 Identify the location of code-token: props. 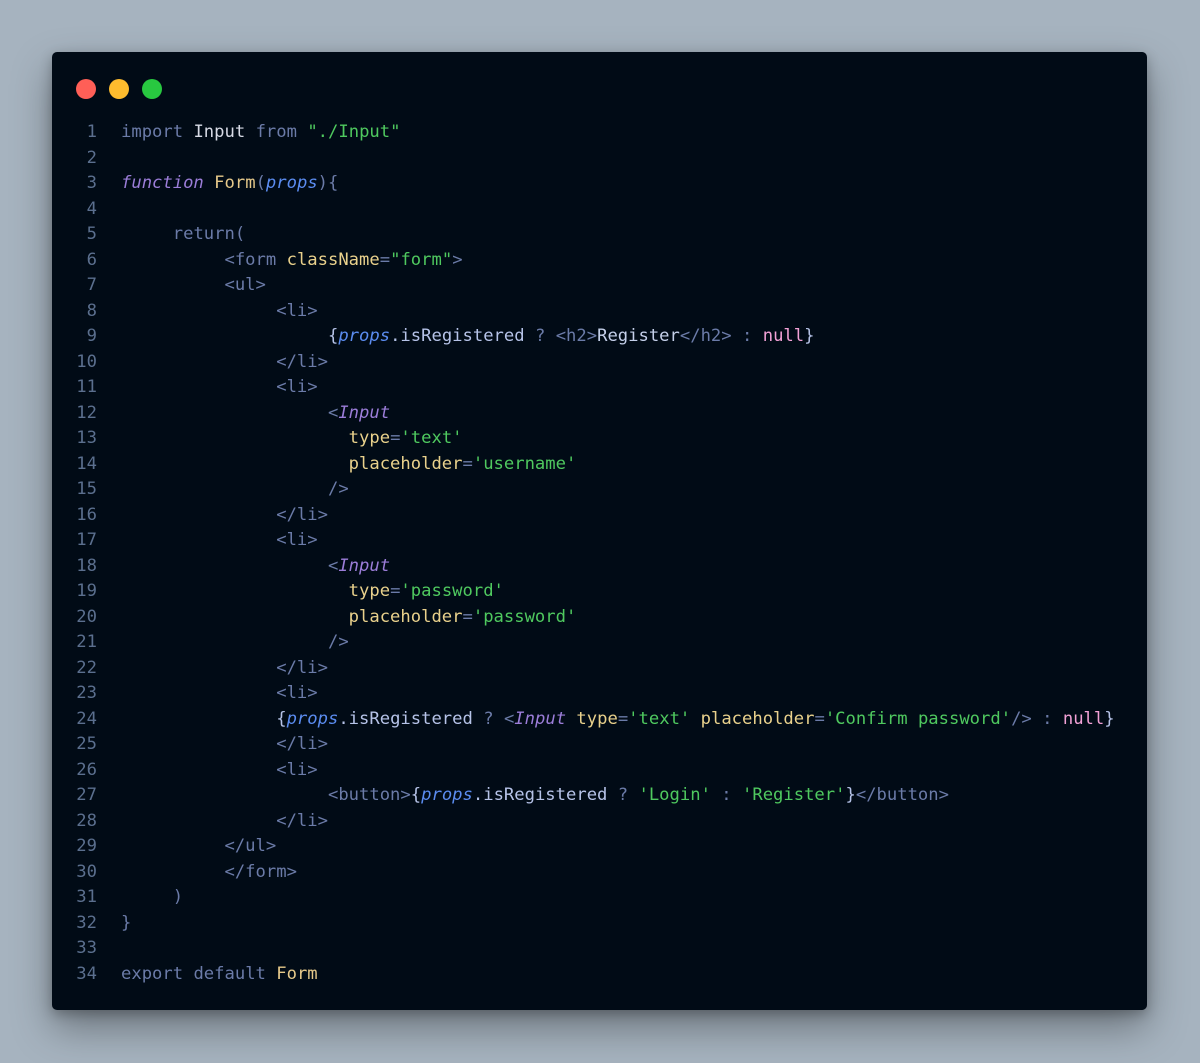
(291, 183).